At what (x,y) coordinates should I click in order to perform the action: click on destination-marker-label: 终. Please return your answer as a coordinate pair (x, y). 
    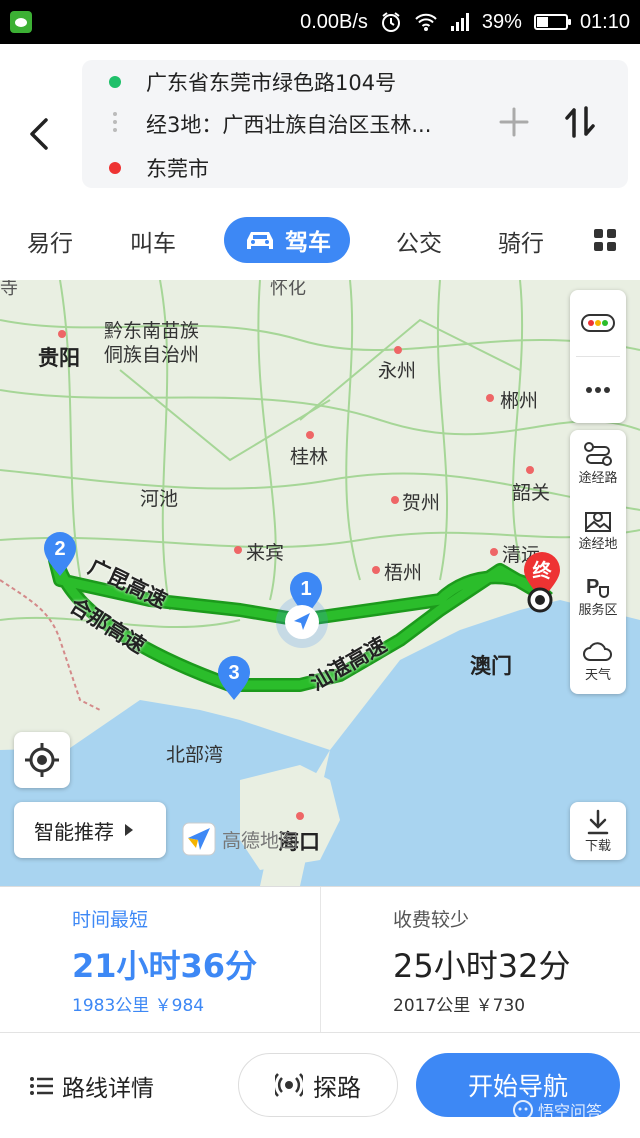
    Looking at the image, I should click on (542, 570).